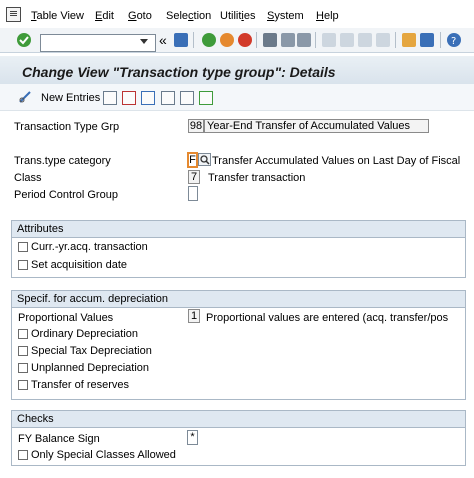 The height and width of the screenshot is (478, 474). What do you see at coordinates (237, 16) in the screenshot?
I see `menu-utilities: Utilities` at bounding box center [237, 16].